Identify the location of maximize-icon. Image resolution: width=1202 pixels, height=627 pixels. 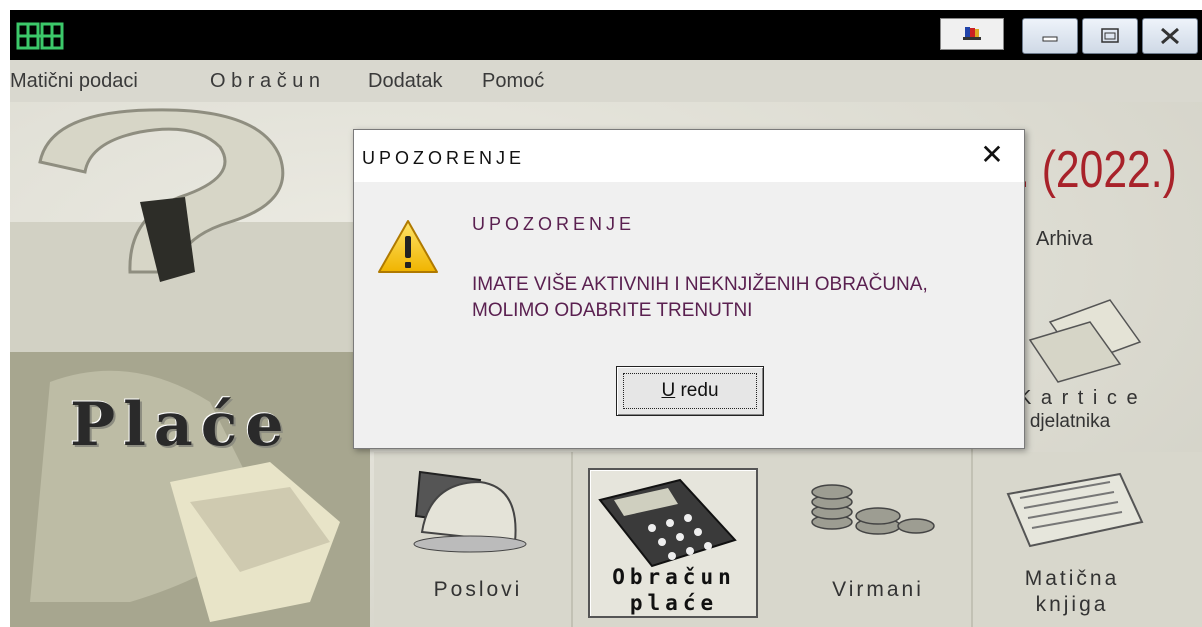
(1110, 35).